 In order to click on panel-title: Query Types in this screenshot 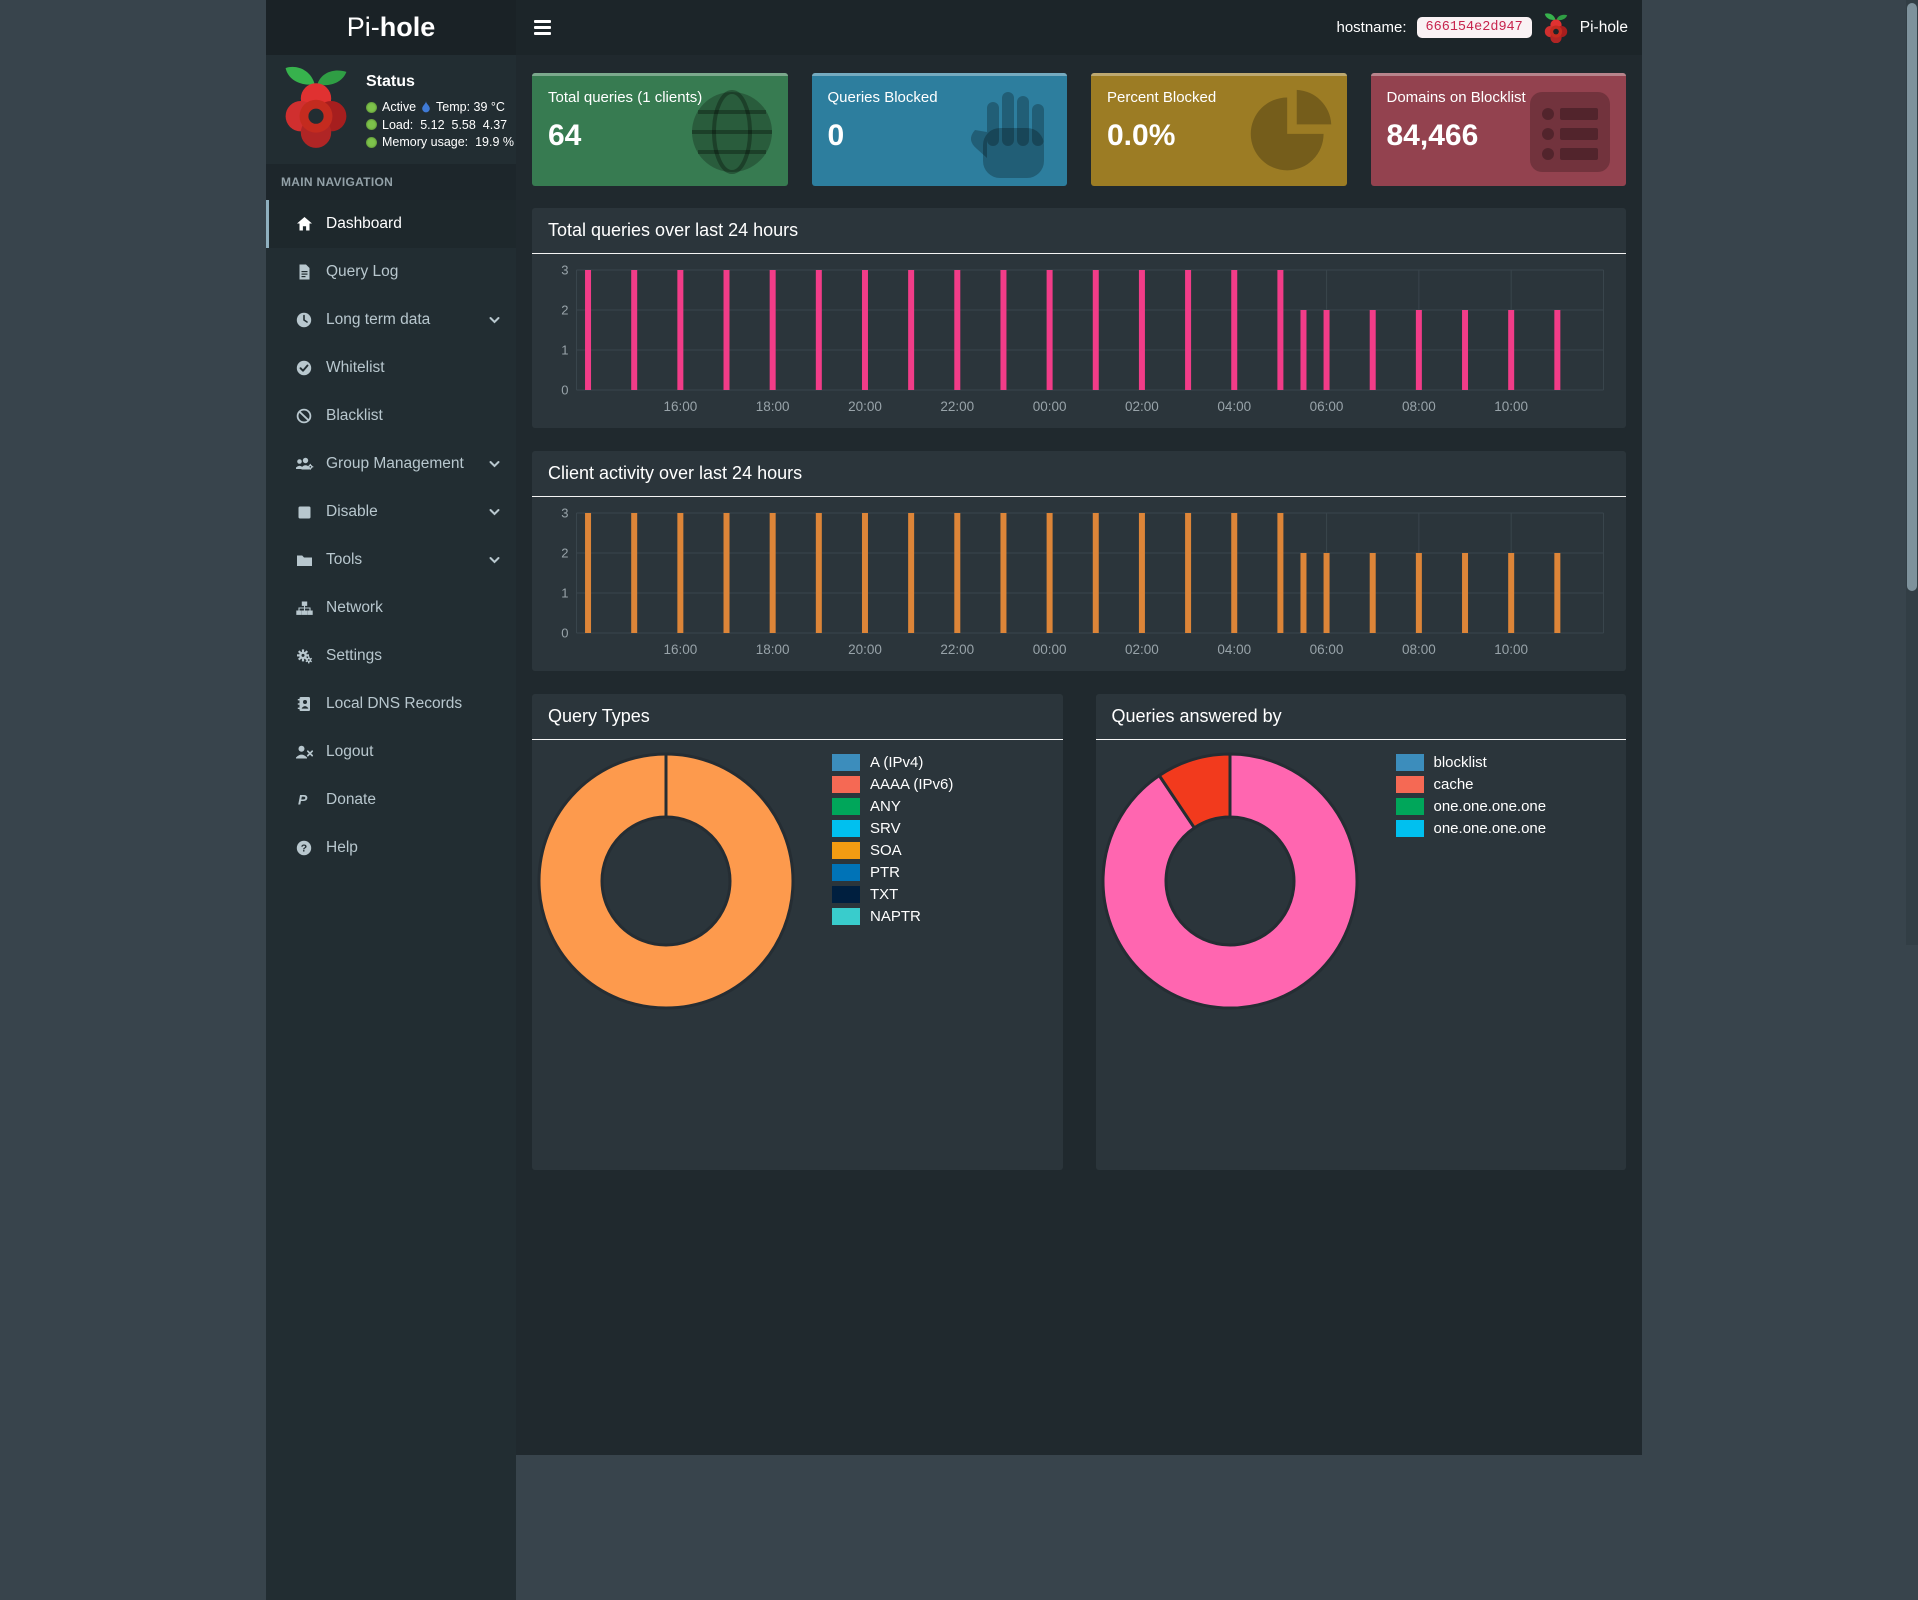, I will do `click(797, 717)`.